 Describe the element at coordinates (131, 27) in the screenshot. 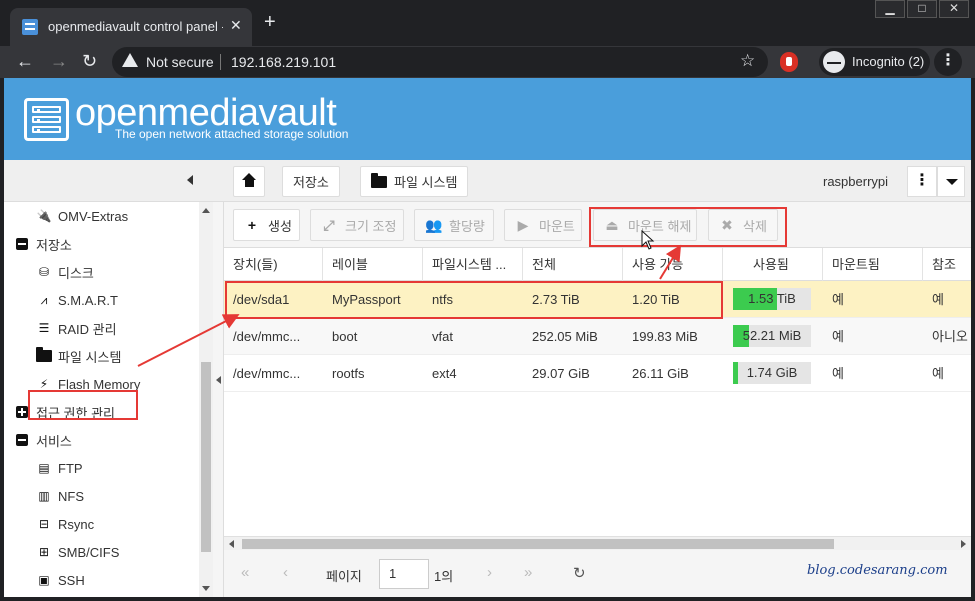

I see `browser-tab: openmediavault control panel - r ✕` at that location.